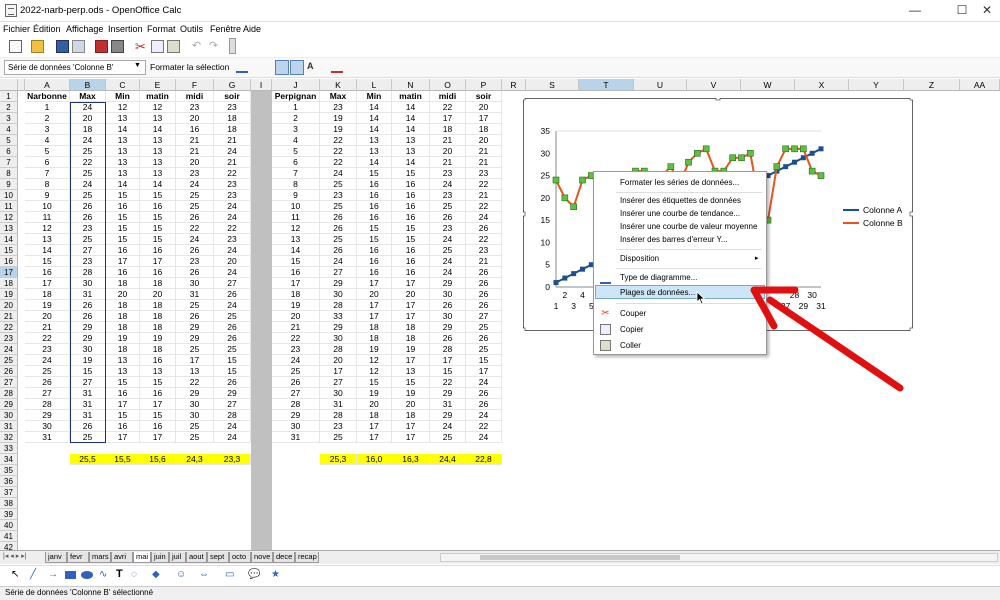 This screenshot has width=1000, height=600. Describe the element at coordinates (15, 46) in the screenshot. I see `new-document-icon` at that location.